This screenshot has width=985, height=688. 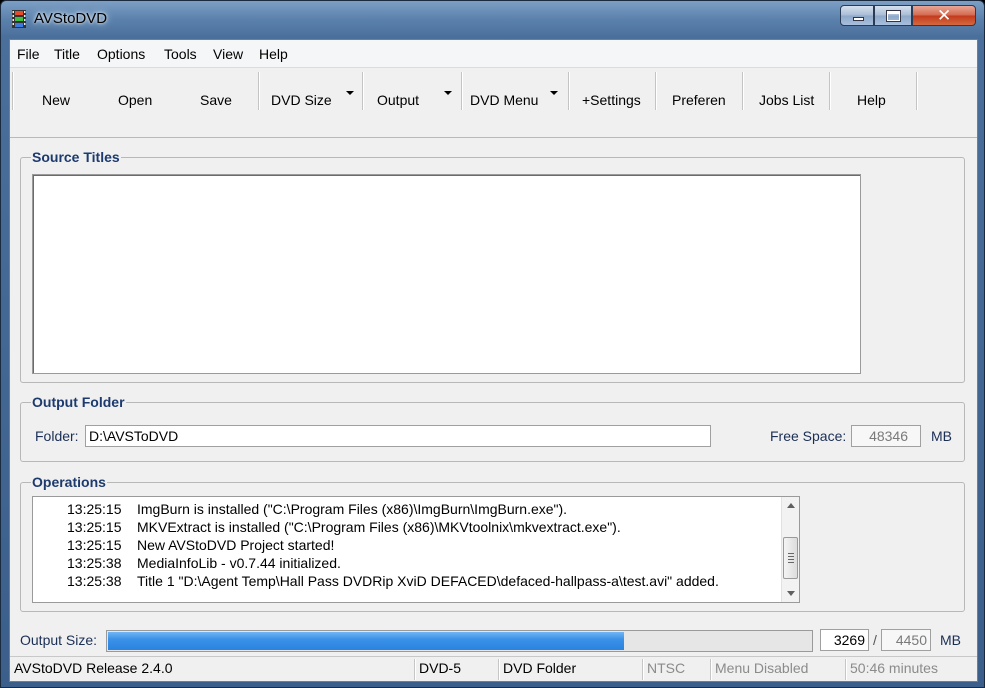 What do you see at coordinates (941, 436) in the screenshot?
I see `free-space-unit: MB` at bounding box center [941, 436].